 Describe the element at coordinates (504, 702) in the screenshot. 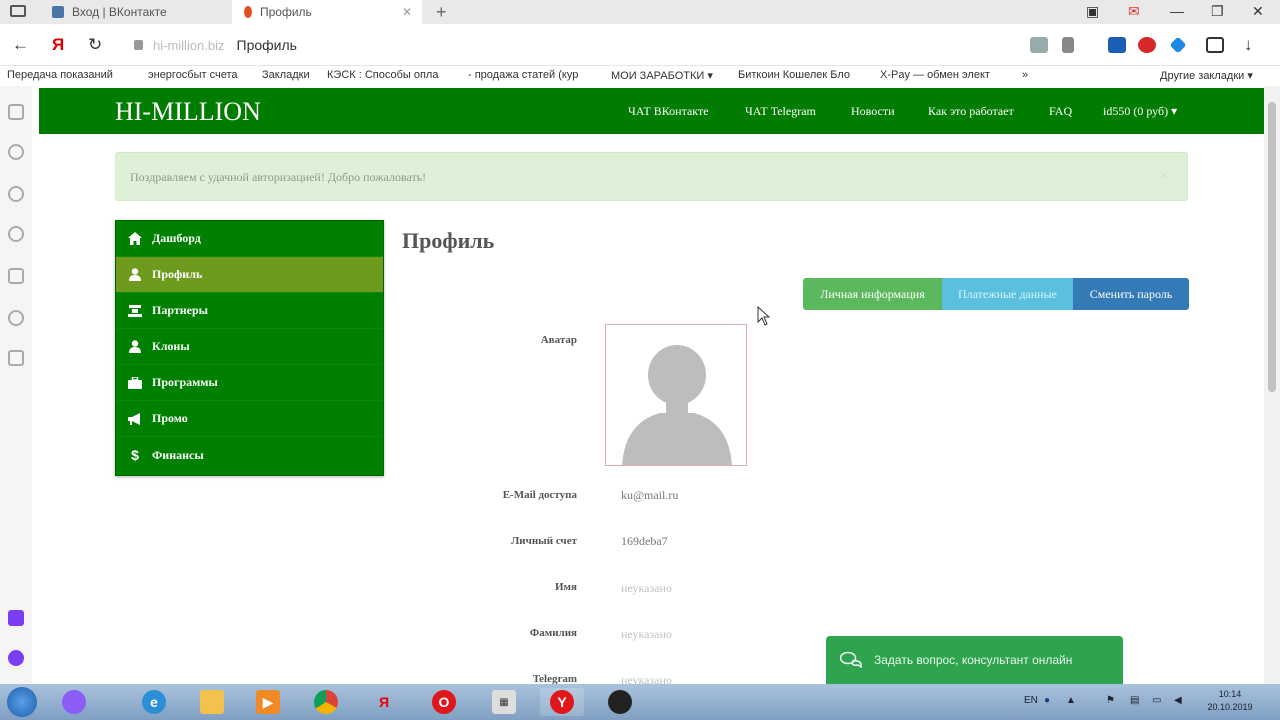

I see `taskbar-calculator: ▦` at that location.